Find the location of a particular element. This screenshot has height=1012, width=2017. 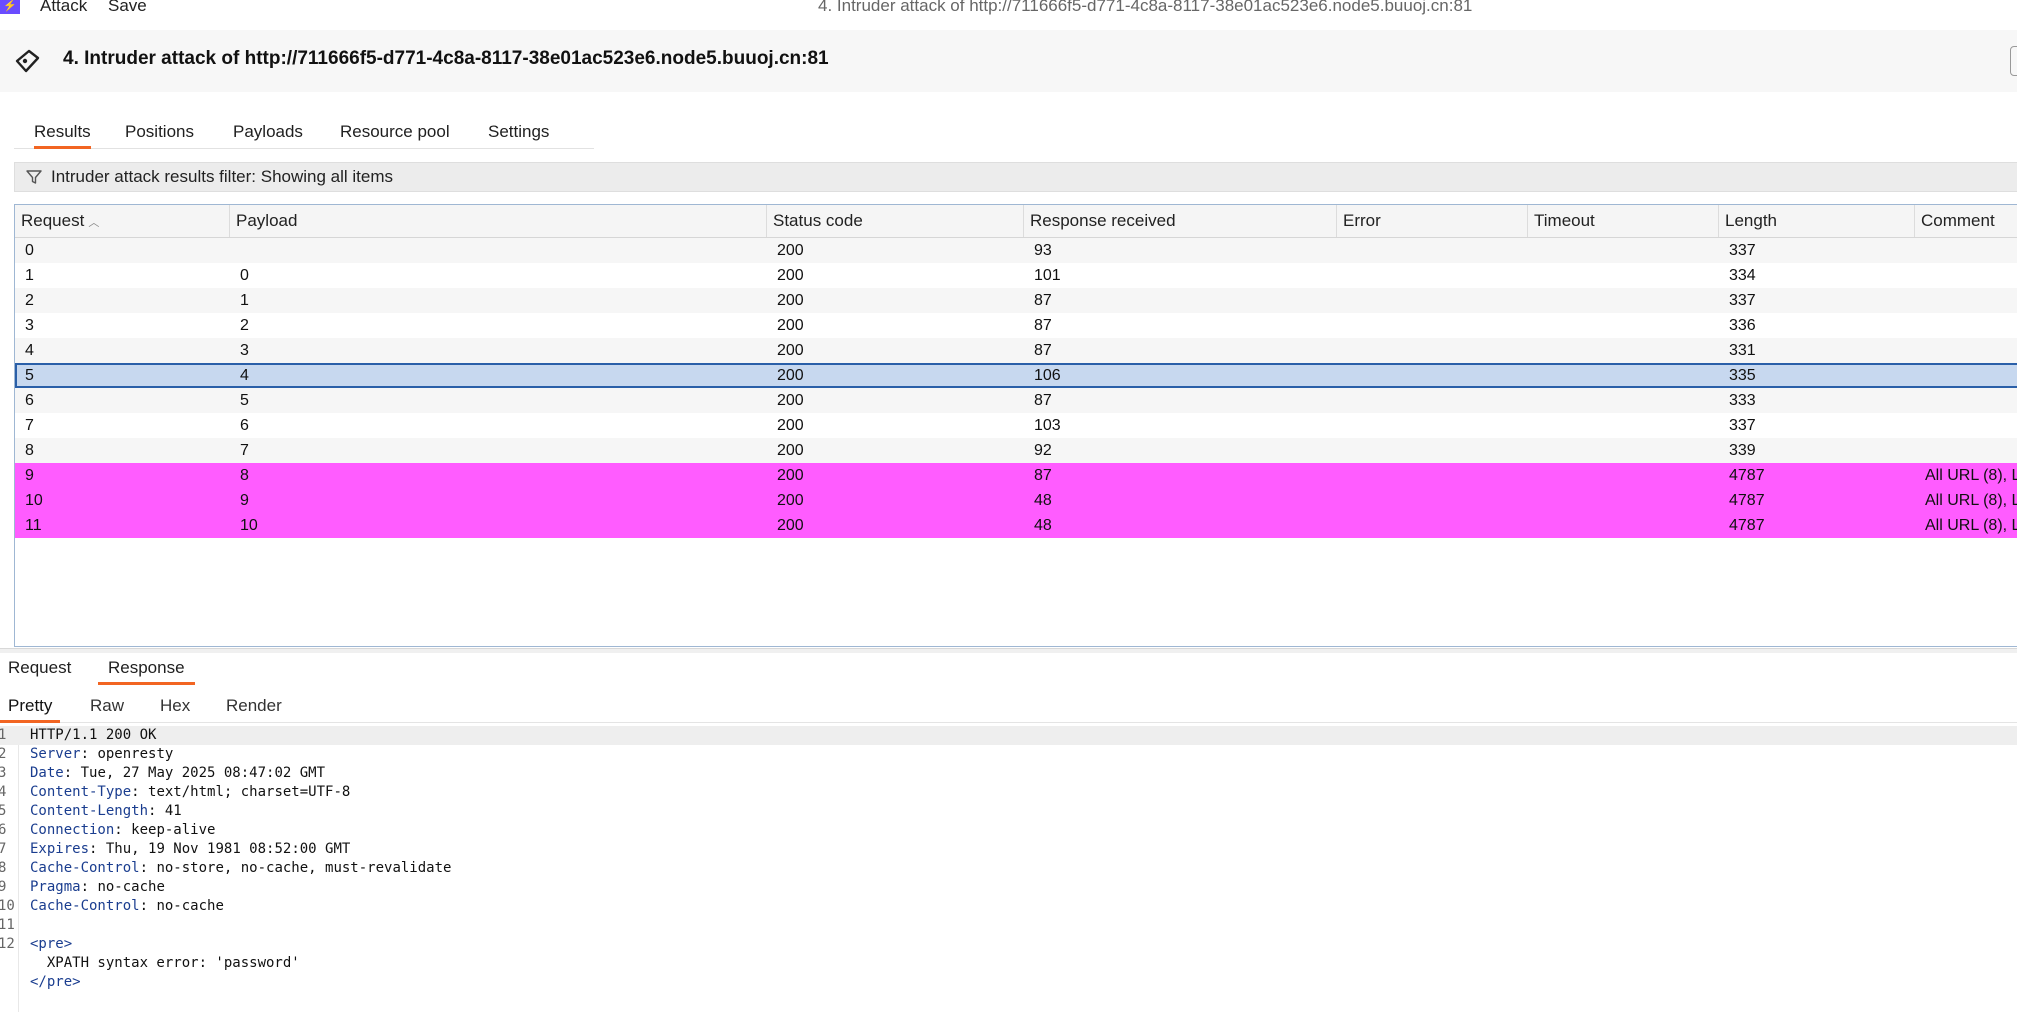

code-text: Content-Length: 41 is located at coordinates (106, 811).